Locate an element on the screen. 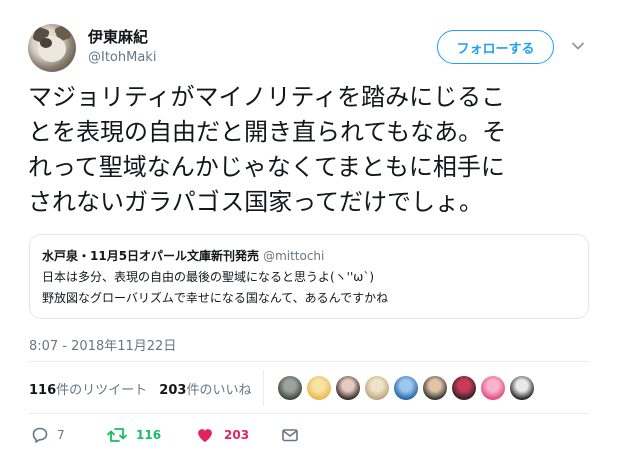 This screenshot has height=472, width=617. follow-button-label: フォローする is located at coordinates (495, 49).